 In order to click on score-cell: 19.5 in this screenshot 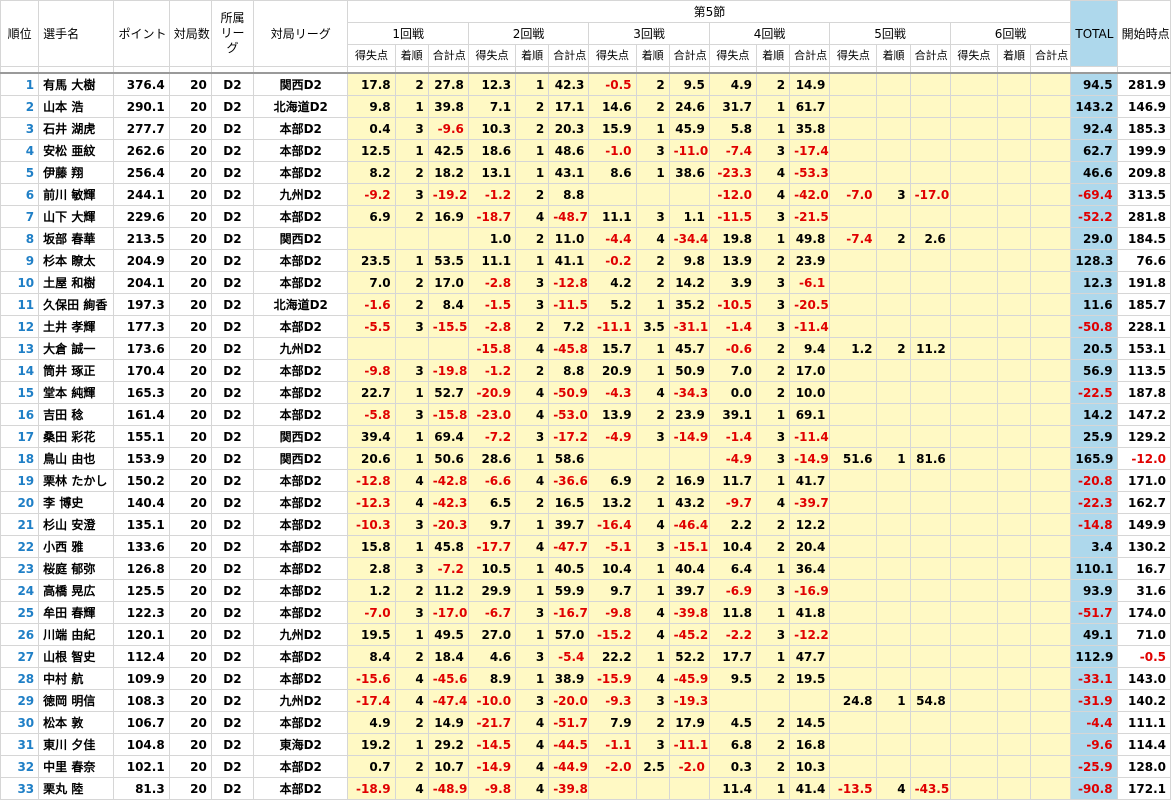, I will do `click(371, 634)`.